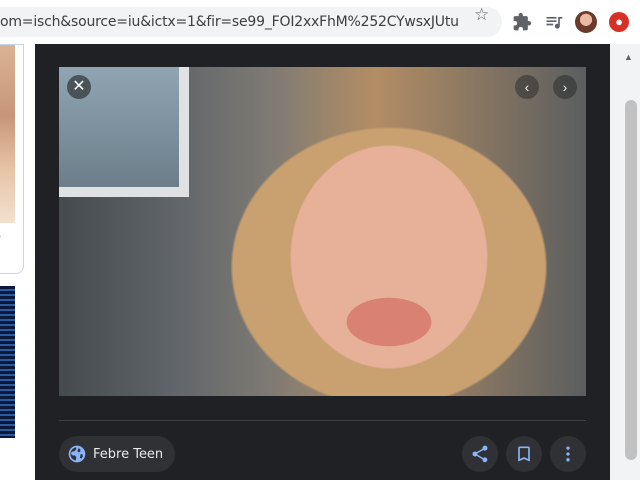  Describe the element at coordinates (619, 22) in the screenshot. I see `extension-badge-icon: ●` at that location.